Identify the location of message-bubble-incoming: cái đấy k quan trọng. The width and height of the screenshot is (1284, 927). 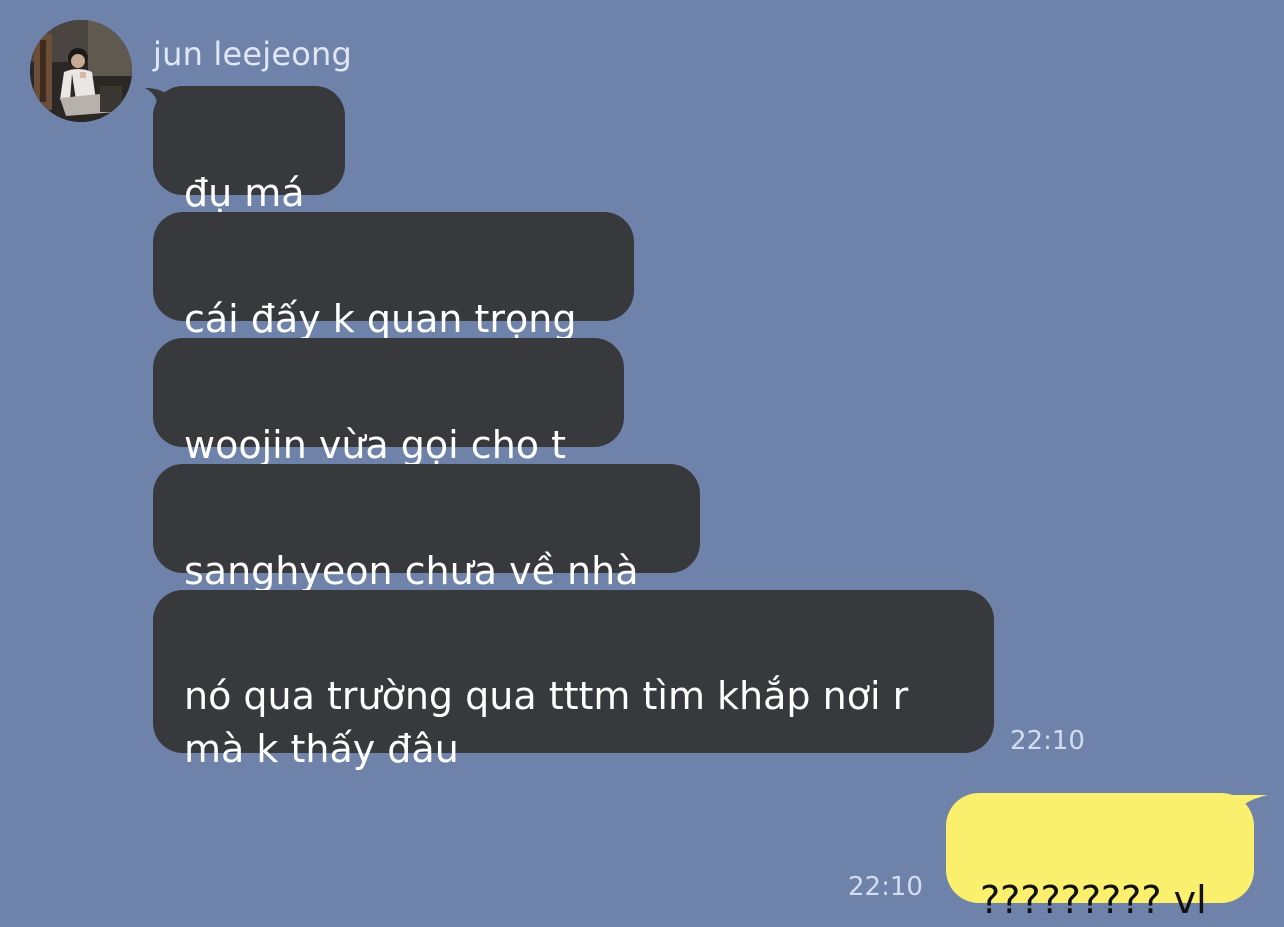
(393, 276).